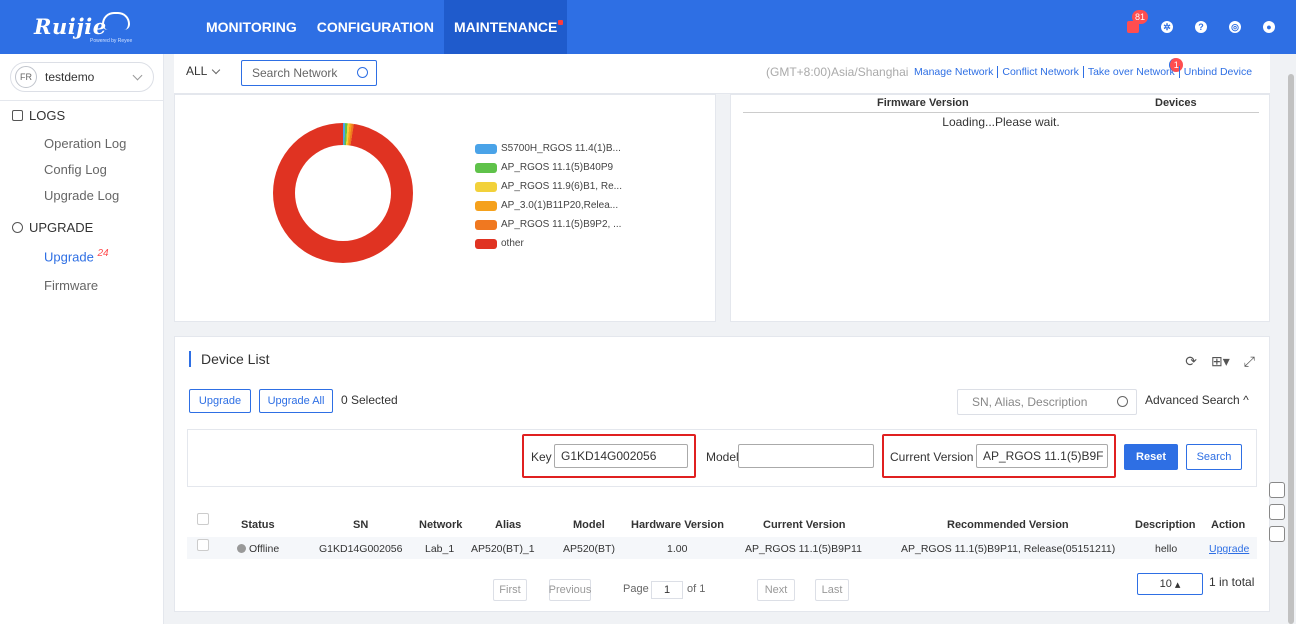  I want to click on device-search-input: SN, Alias, Description, so click(1047, 402).